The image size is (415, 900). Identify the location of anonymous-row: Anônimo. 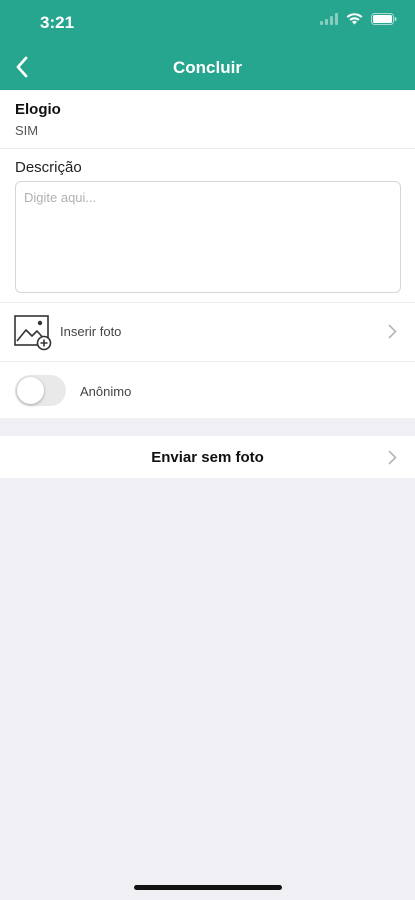
(207, 390).